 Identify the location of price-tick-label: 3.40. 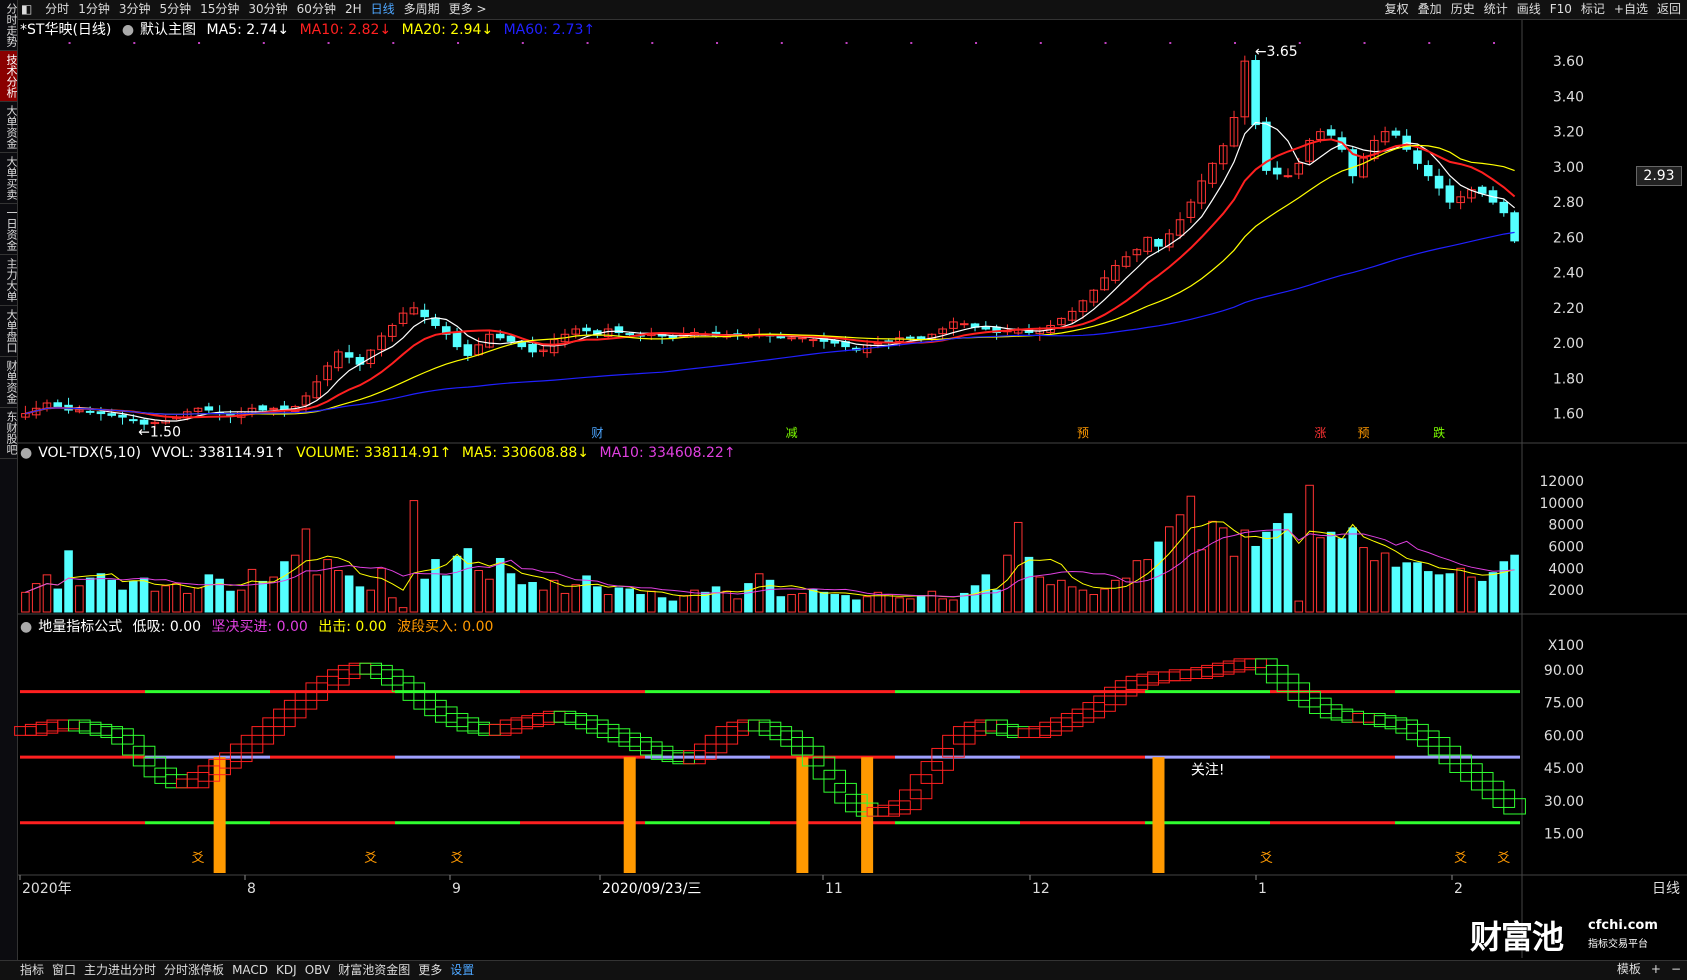
(1568, 97).